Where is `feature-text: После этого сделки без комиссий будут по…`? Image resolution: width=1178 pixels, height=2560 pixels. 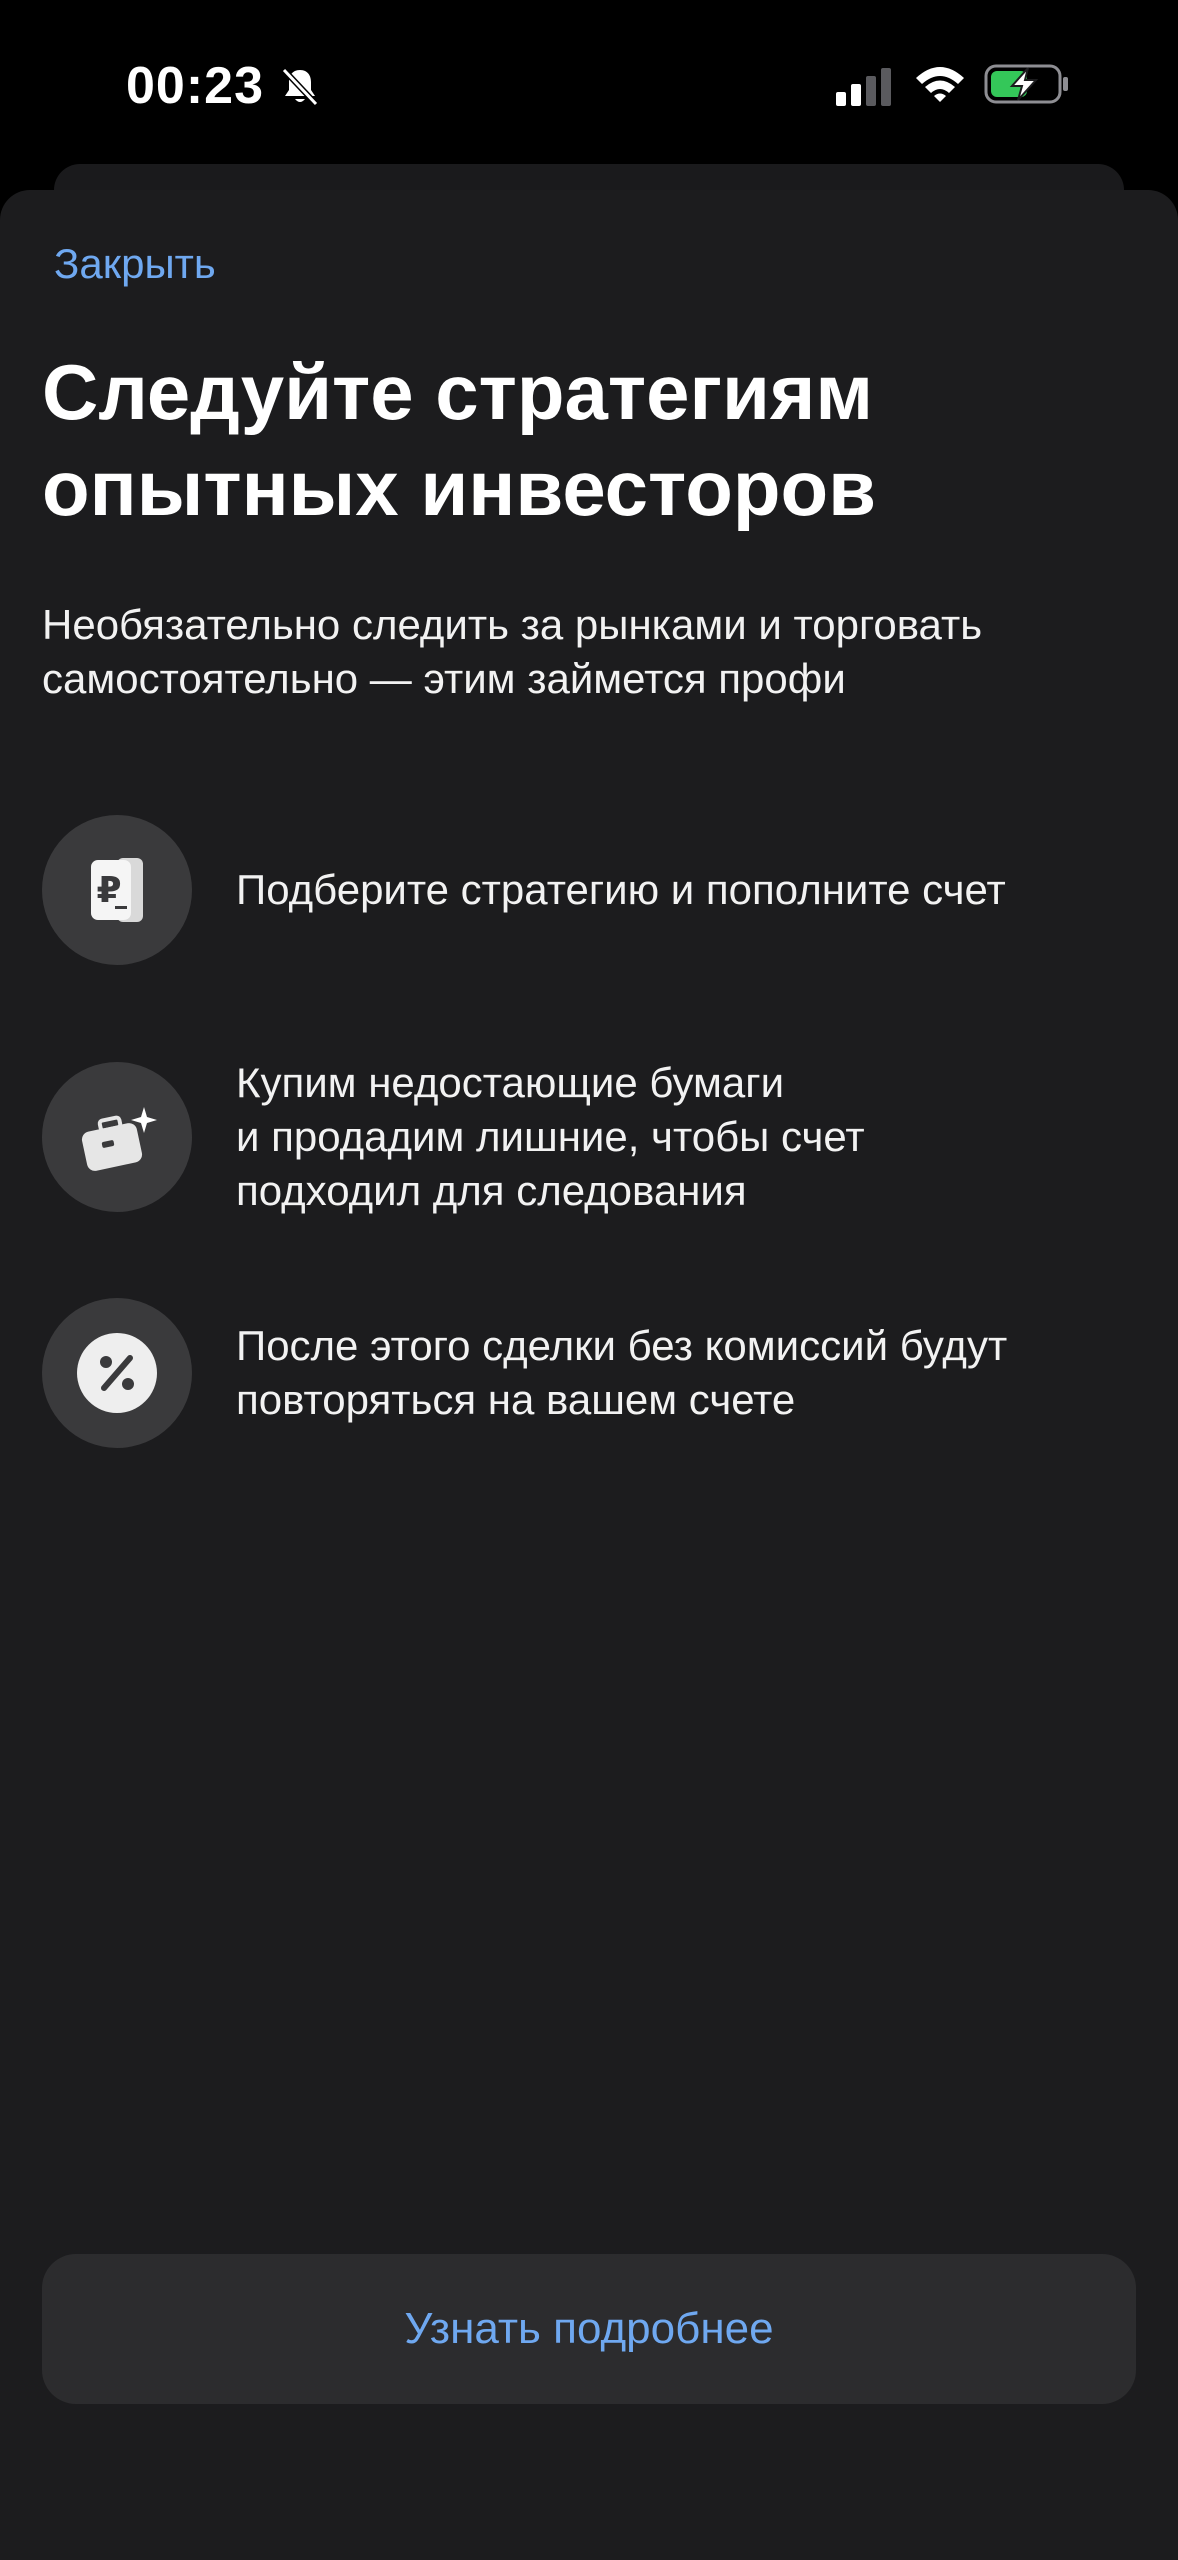
feature-text: После этого сделки без комиссий будут по… is located at coordinates (622, 1372).